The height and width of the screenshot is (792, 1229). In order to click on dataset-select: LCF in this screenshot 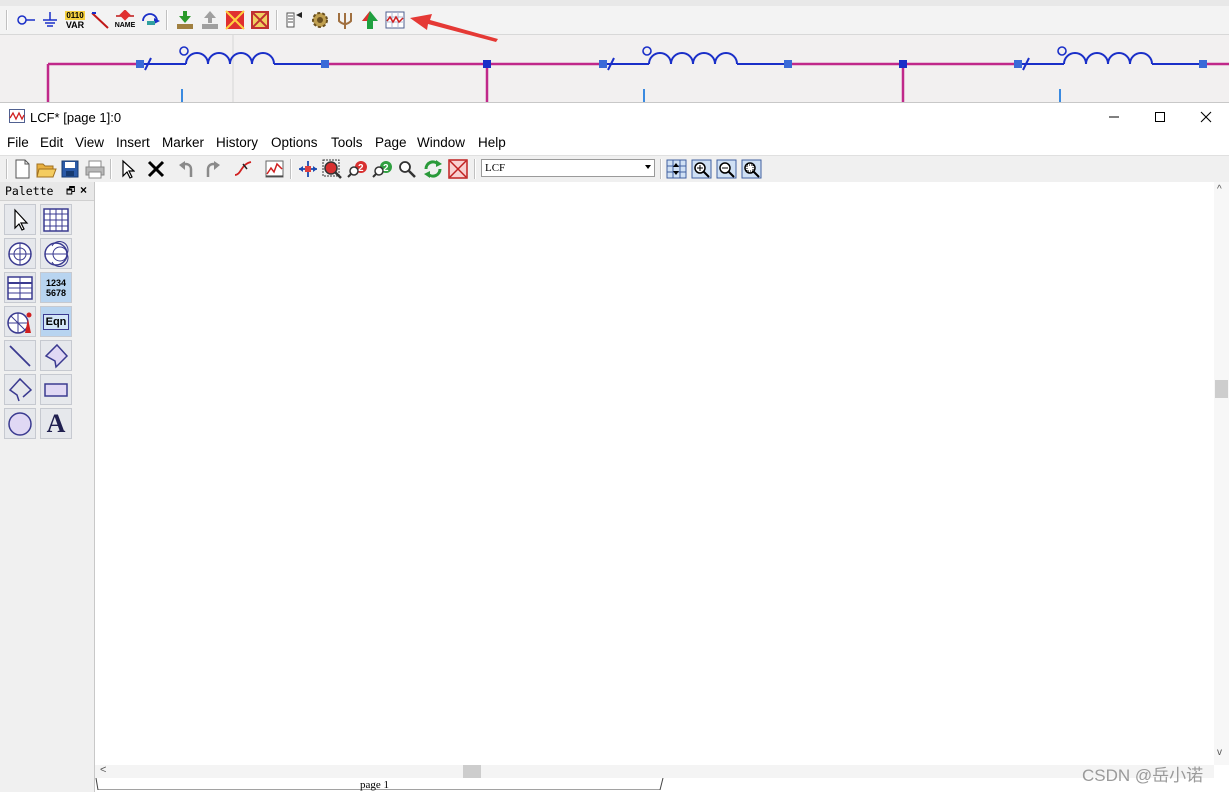, I will do `click(568, 168)`.